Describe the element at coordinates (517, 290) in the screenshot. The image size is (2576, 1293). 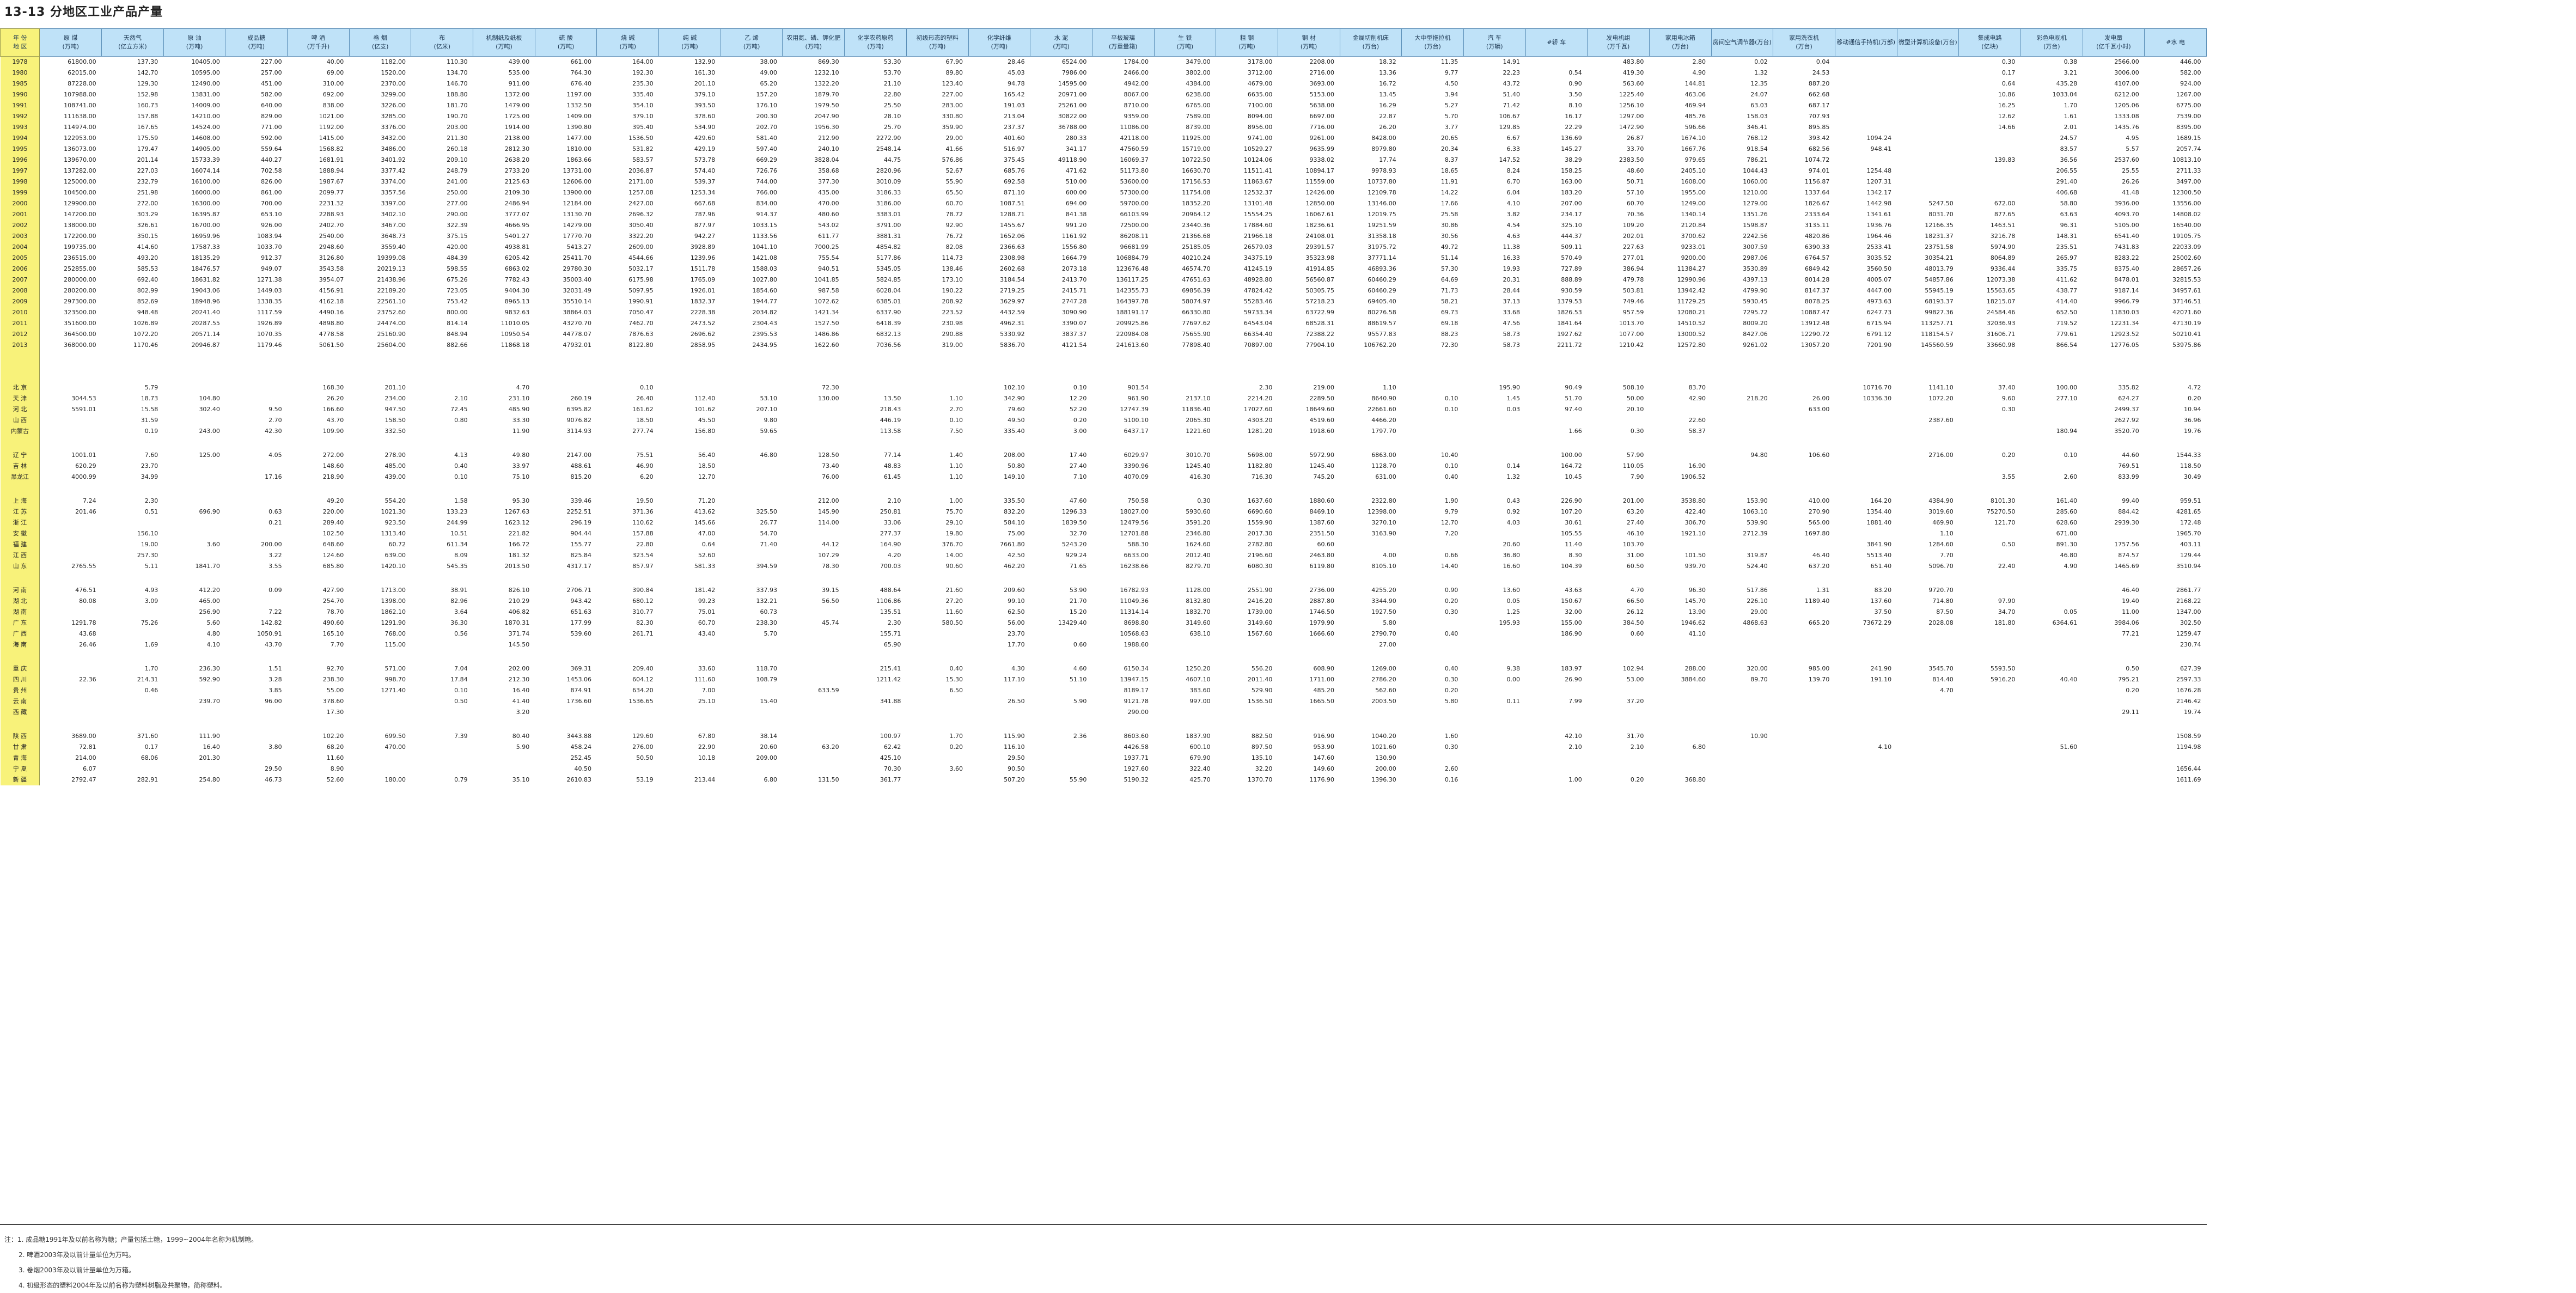
I see `table-cell: 9404.30` at that location.